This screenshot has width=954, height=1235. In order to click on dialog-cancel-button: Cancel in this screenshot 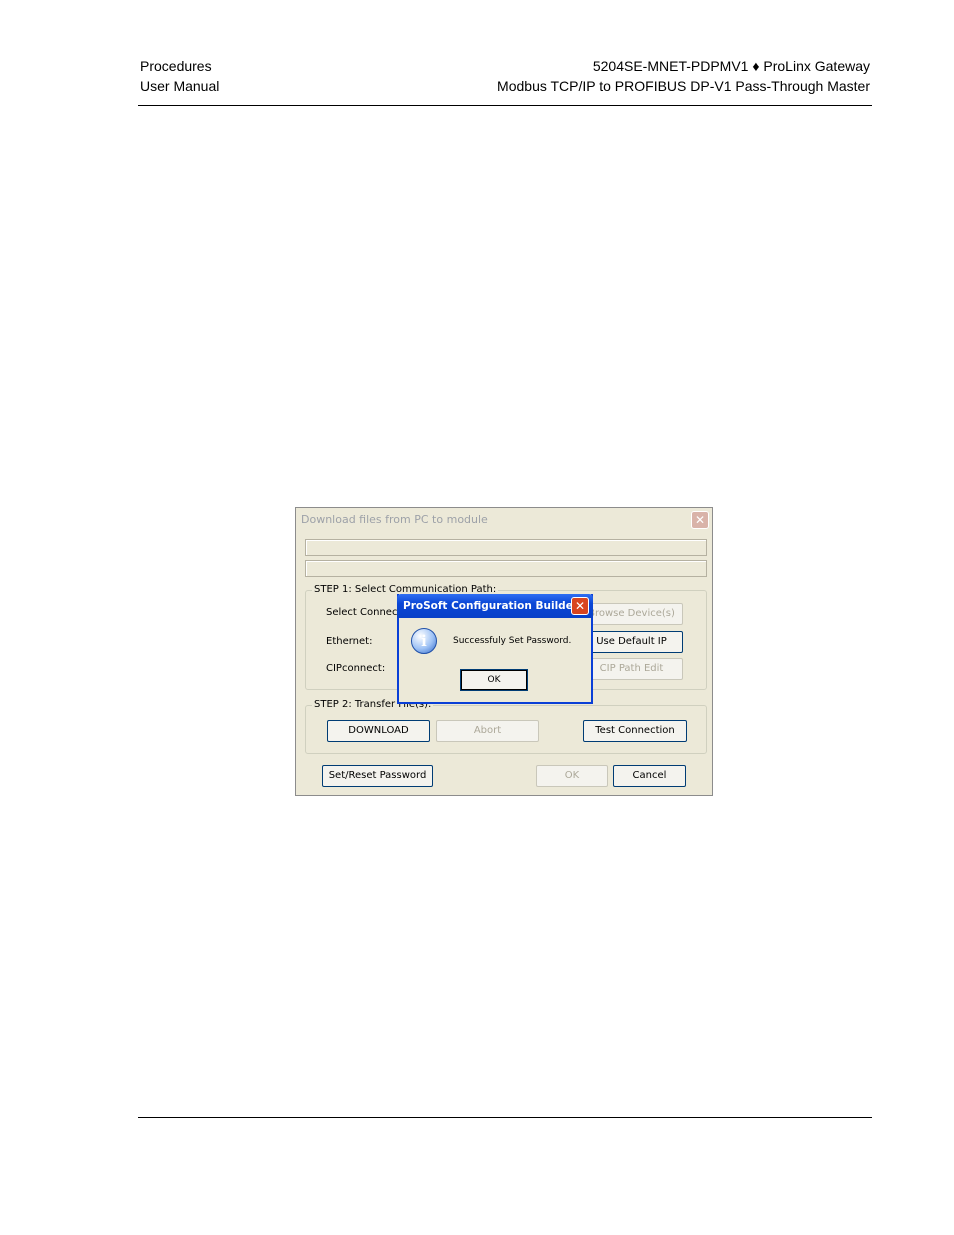, I will do `click(649, 776)`.